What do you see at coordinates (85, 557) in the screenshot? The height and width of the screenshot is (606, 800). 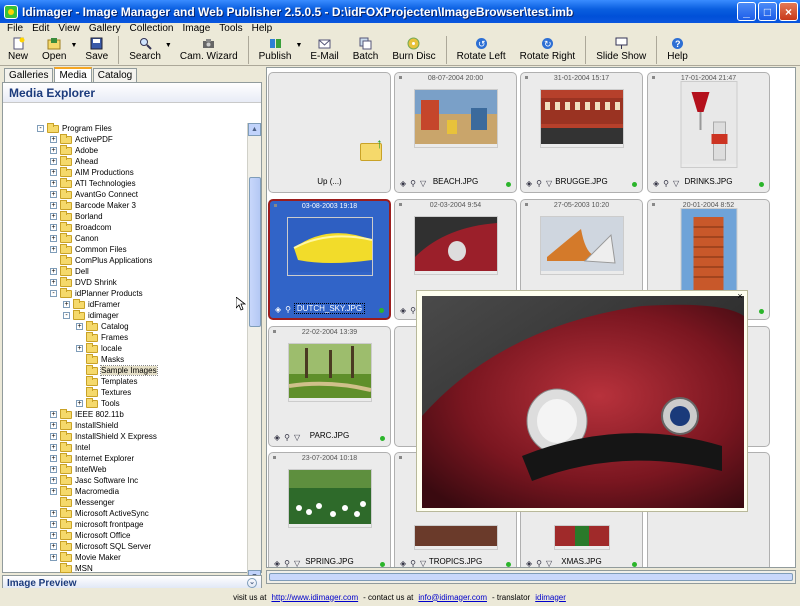 I see `tree-item: + Movie Maker` at bounding box center [85, 557].